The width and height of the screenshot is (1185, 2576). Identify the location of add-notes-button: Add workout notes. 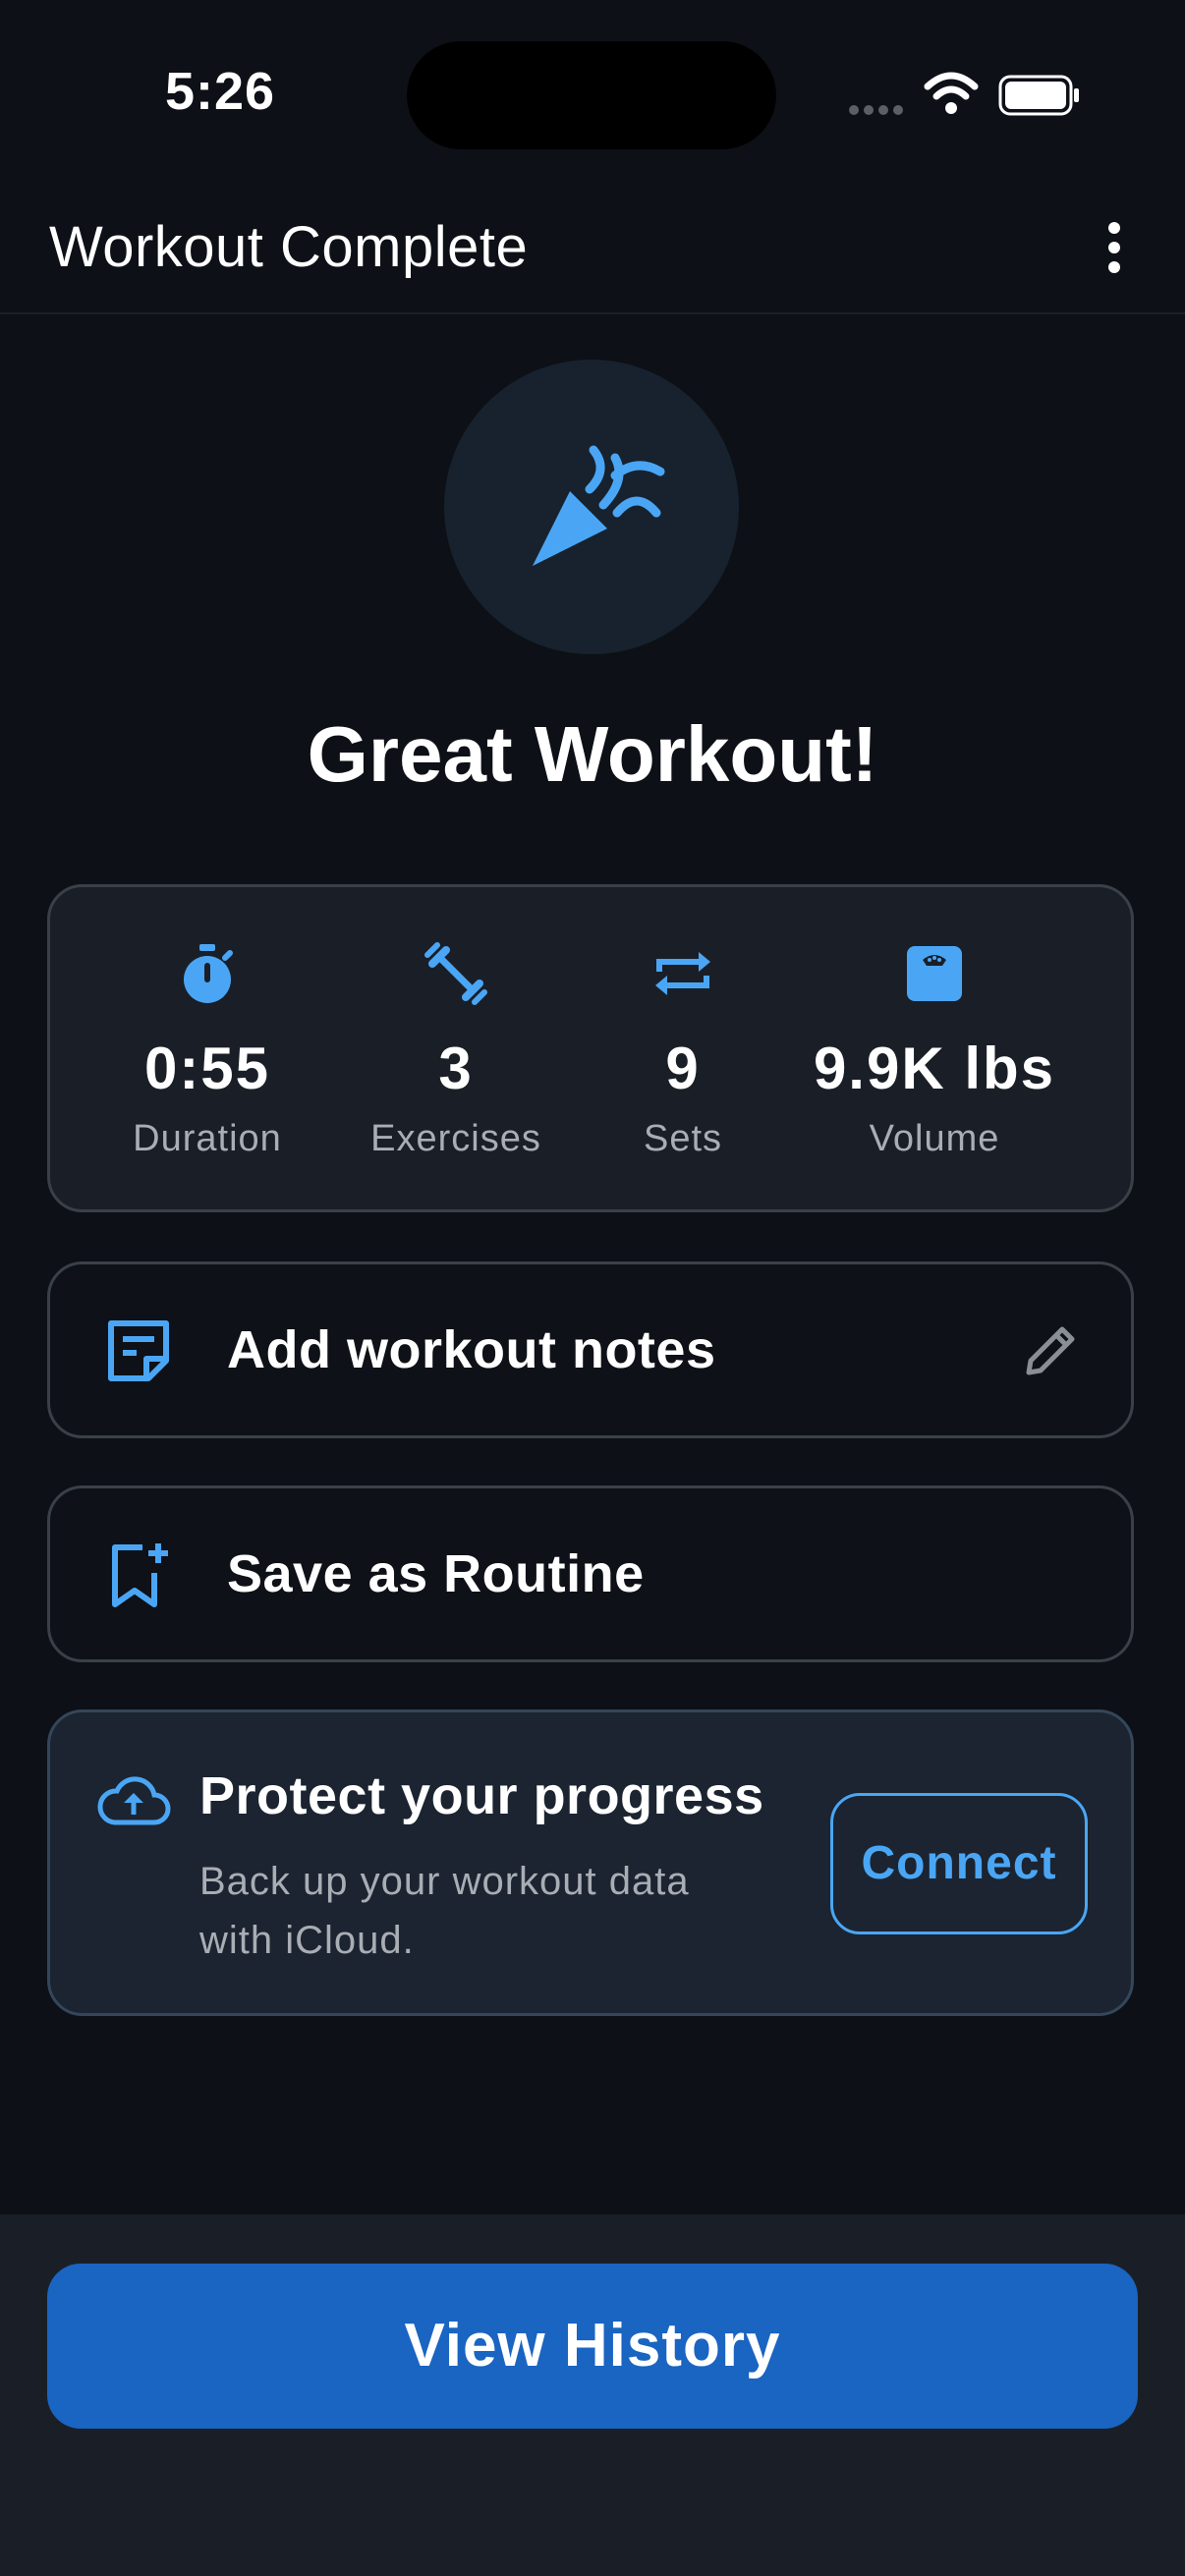
(591, 1349).